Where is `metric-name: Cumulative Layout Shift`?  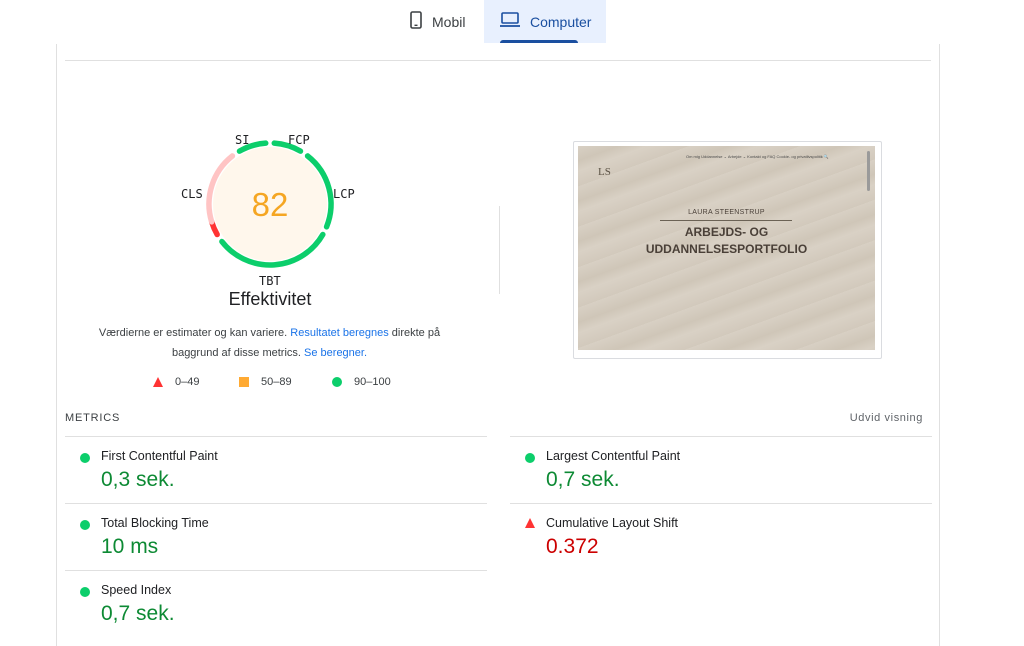 metric-name: Cumulative Layout Shift is located at coordinates (612, 523).